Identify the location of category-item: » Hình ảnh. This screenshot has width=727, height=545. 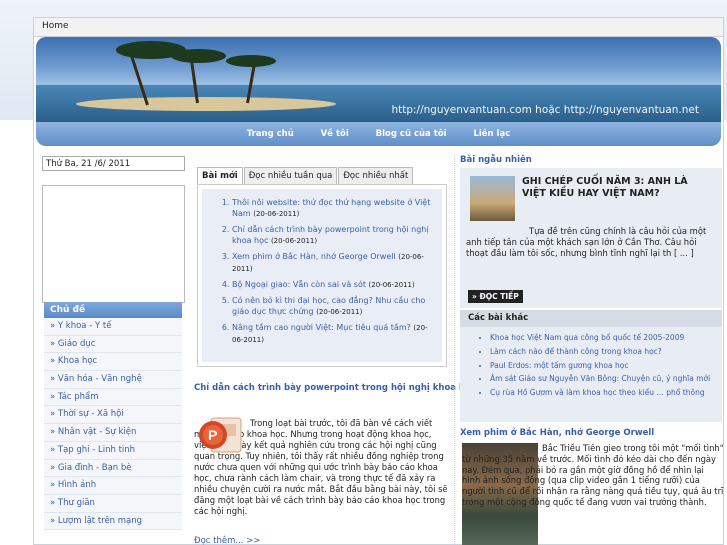
(113, 486).